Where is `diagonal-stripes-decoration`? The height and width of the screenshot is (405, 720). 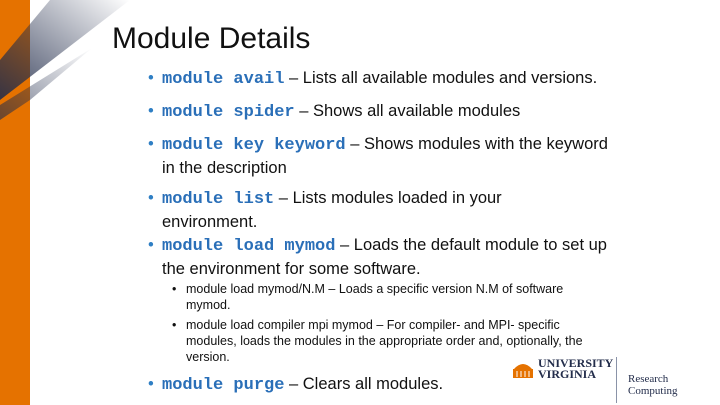 diagonal-stripes-decoration is located at coordinates (65, 60).